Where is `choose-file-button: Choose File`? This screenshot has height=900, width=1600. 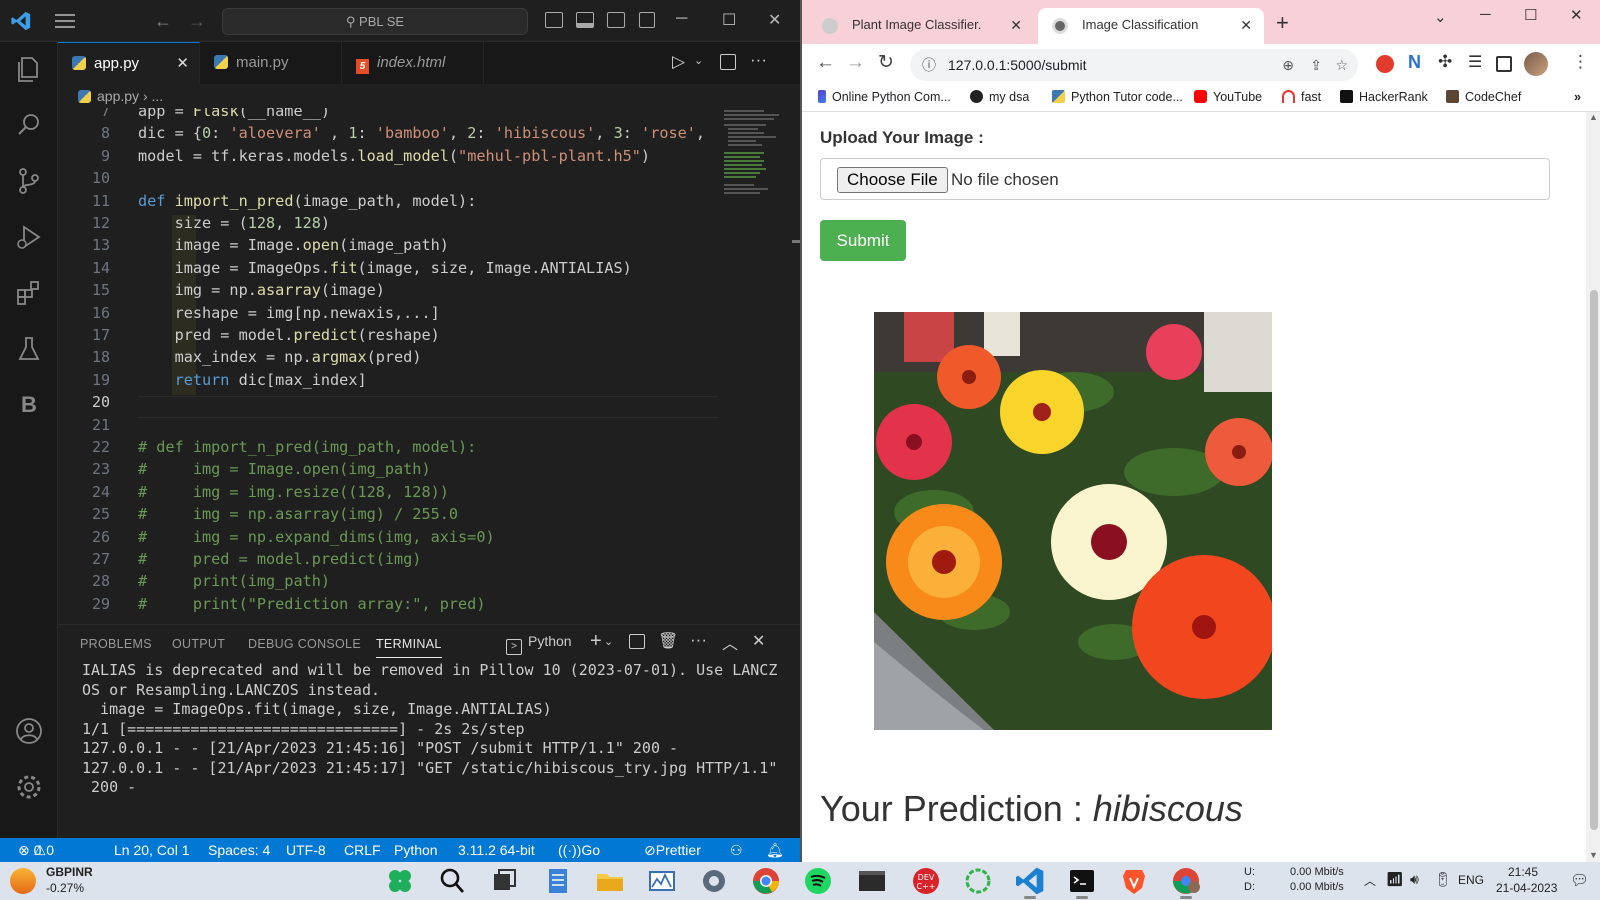 choose-file-button: Choose File is located at coordinates (892, 180).